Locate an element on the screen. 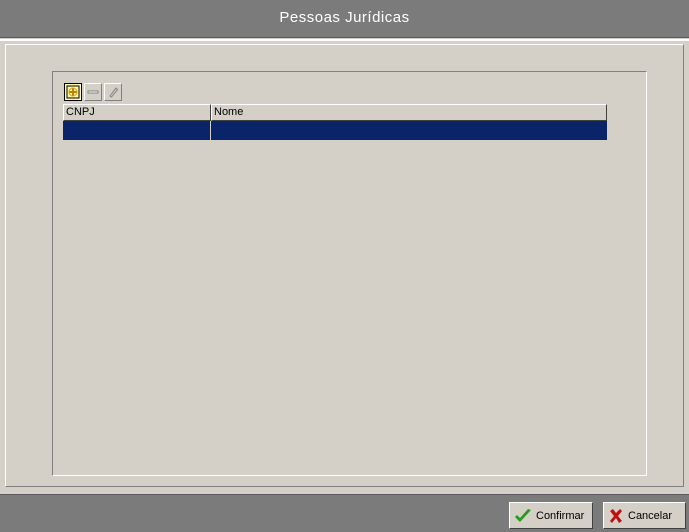  cancel-button: Cancelar is located at coordinates (644, 515).